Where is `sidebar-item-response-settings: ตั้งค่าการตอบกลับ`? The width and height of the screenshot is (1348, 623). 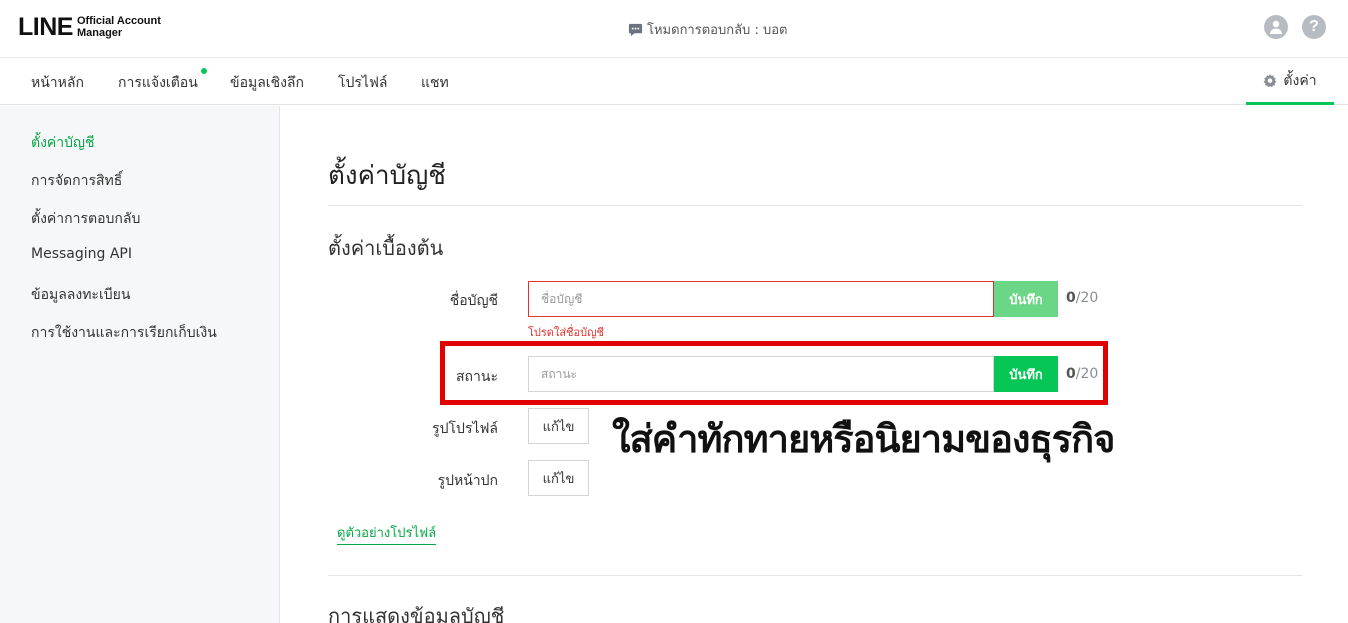
sidebar-item-response-settings: ตั้งค่าการตอบกลับ is located at coordinates (85, 219).